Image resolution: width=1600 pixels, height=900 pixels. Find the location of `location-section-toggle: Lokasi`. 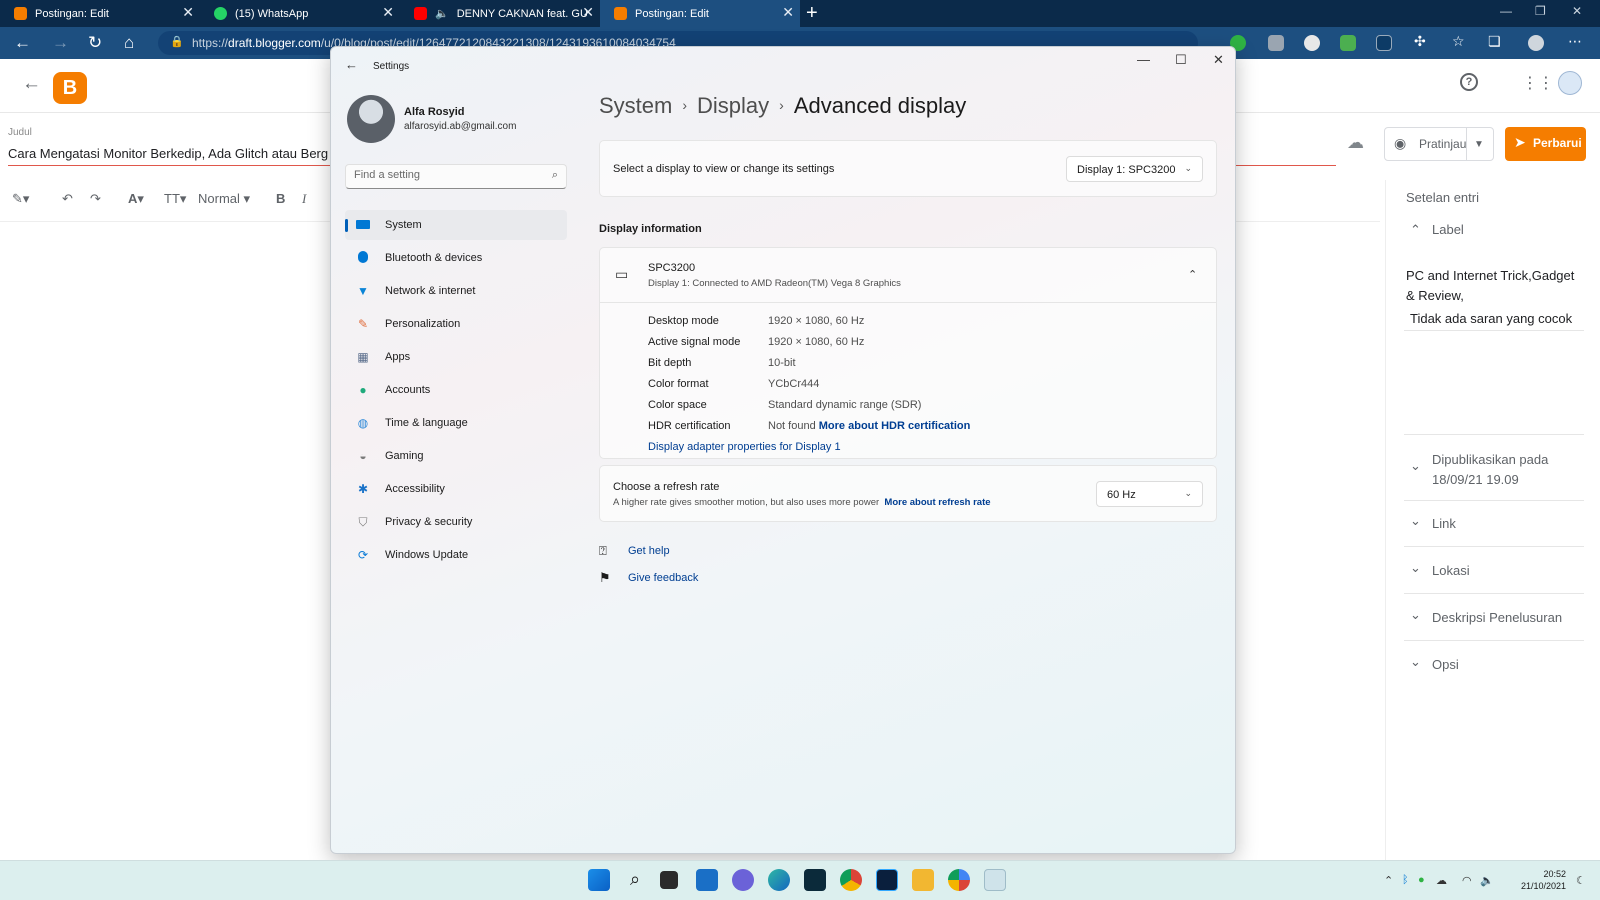

location-section-toggle: Lokasi is located at coordinates (1451, 570).